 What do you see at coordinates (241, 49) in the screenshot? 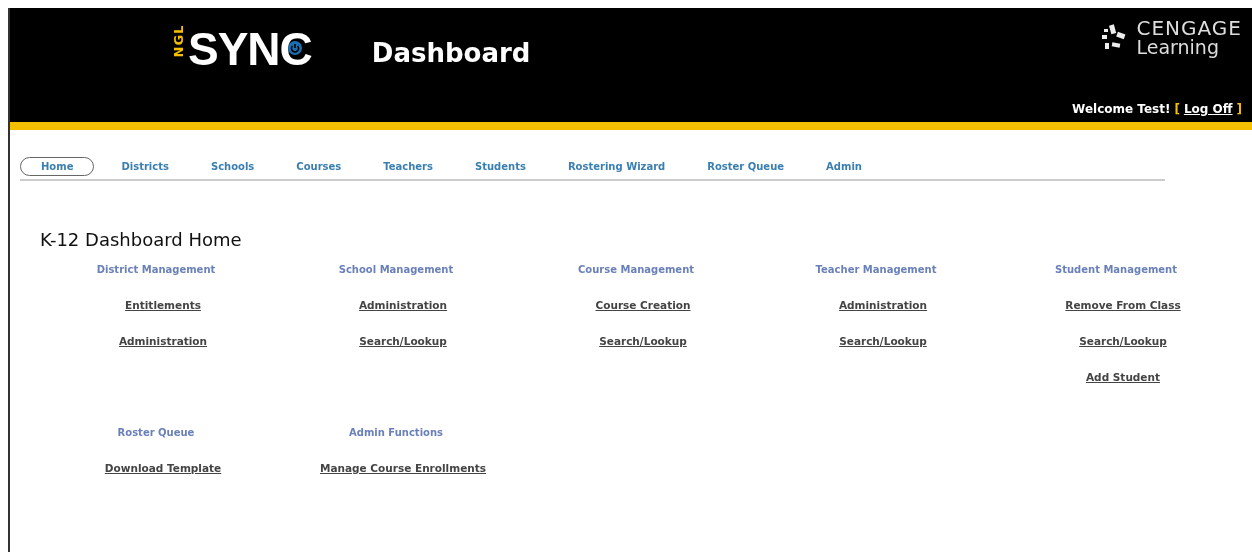
I see `logo: NGL SYNC` at bounding box center [241, 49].